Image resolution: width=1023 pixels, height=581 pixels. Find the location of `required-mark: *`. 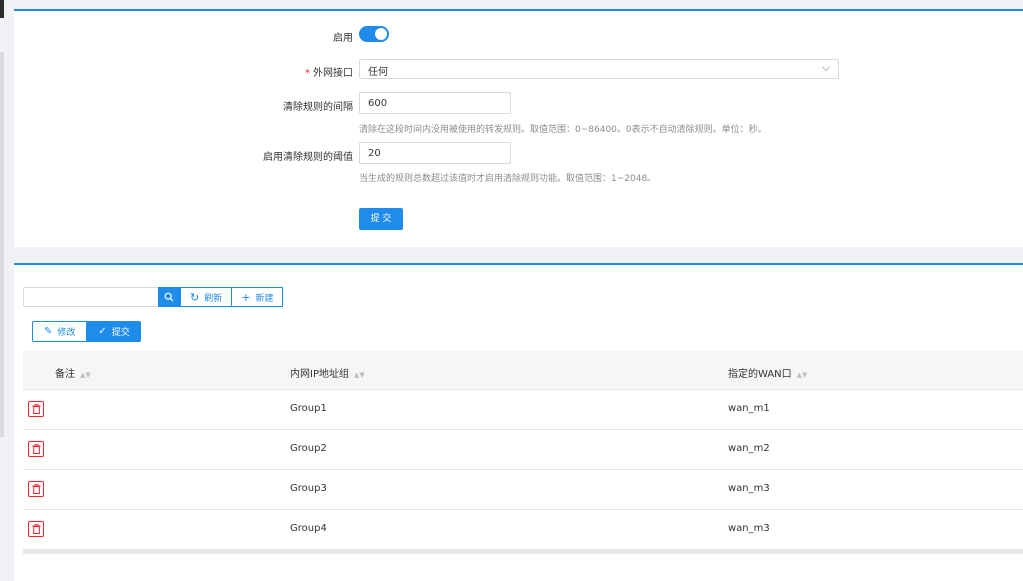

required-mark: * is located at coordinates (307, 73).